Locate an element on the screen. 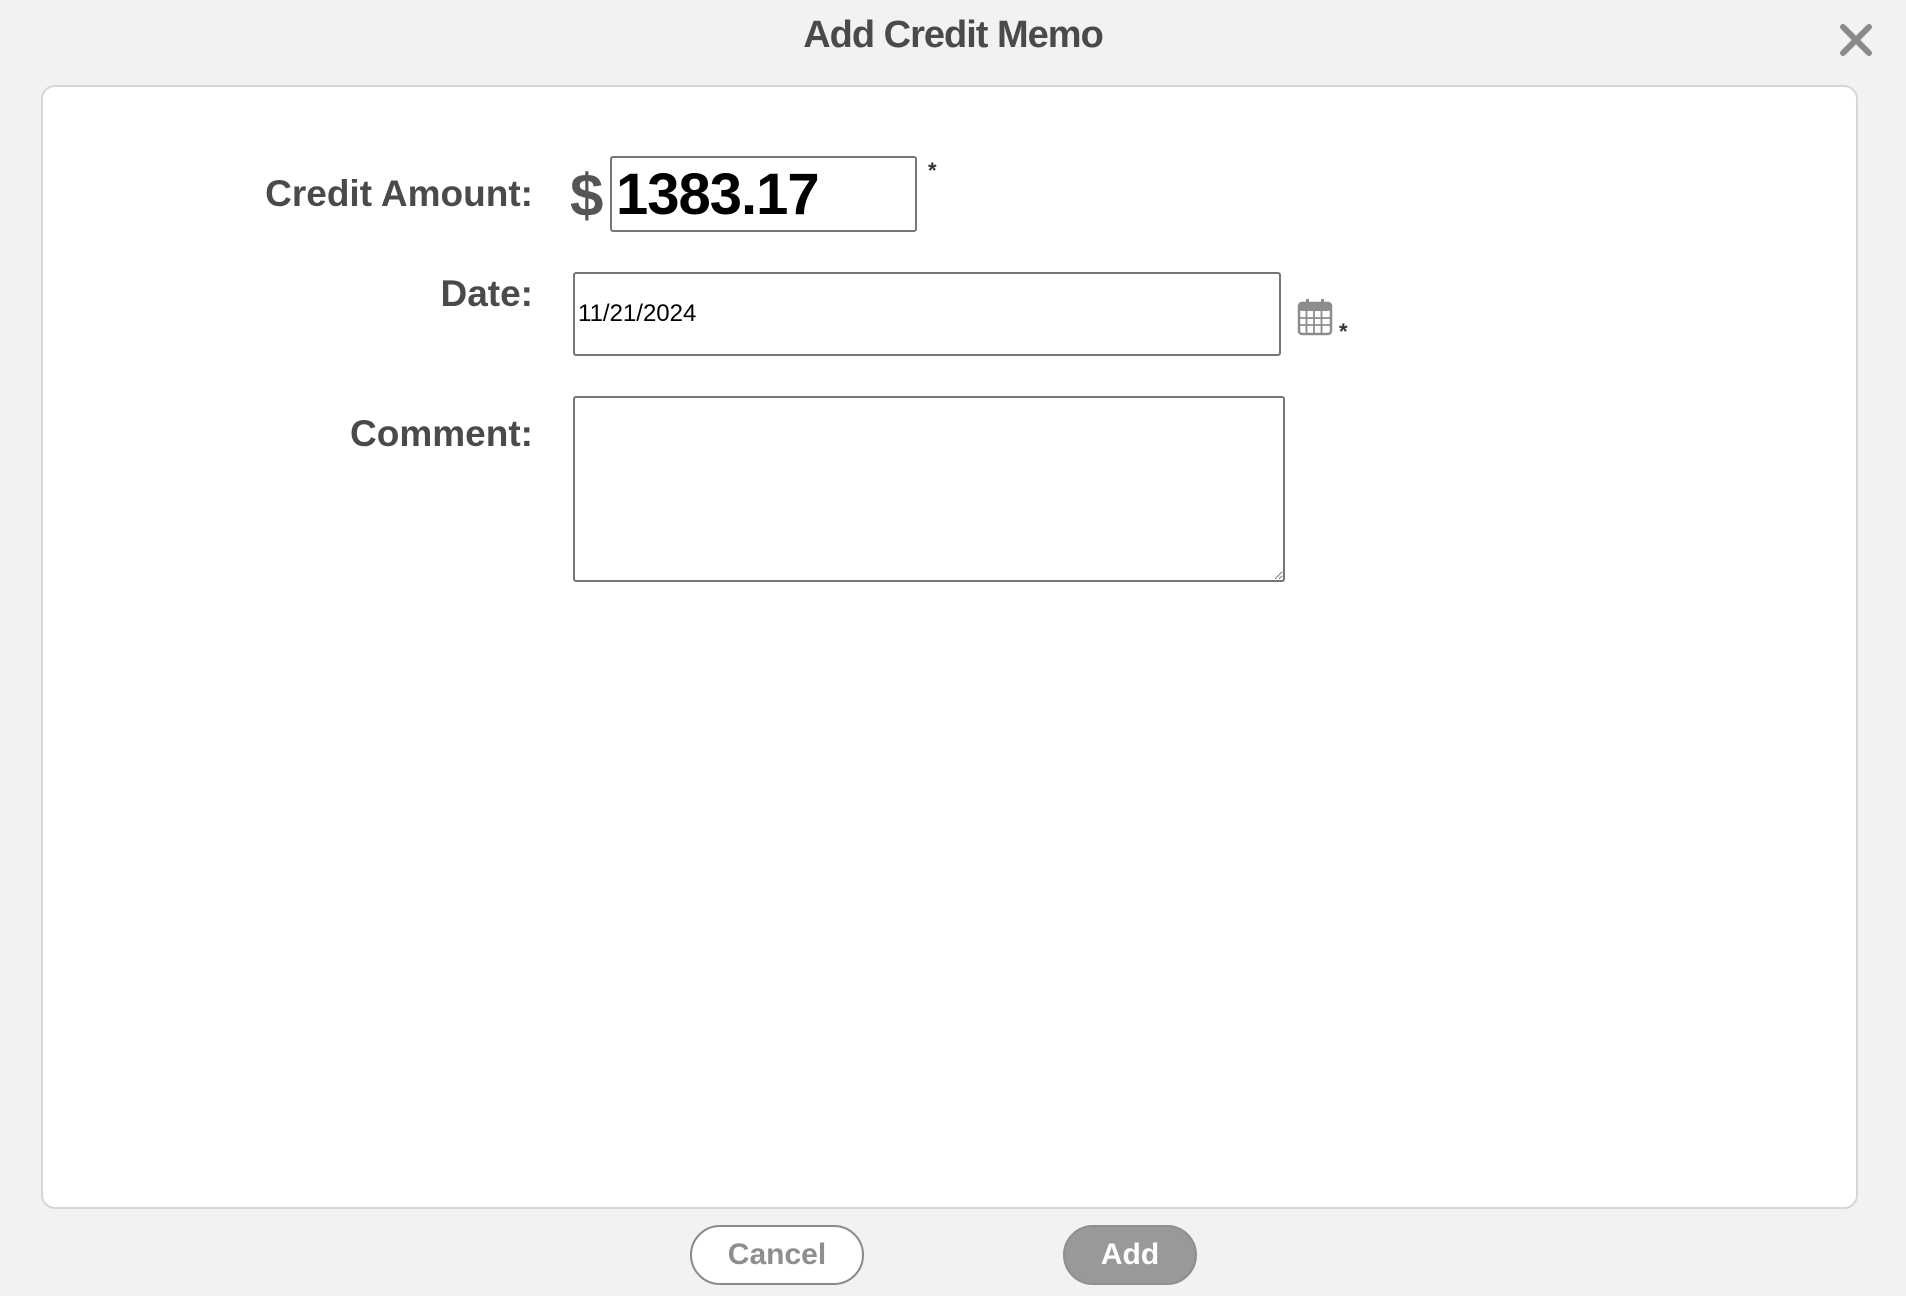  comment-textarea is located at coordinates (929, 489).